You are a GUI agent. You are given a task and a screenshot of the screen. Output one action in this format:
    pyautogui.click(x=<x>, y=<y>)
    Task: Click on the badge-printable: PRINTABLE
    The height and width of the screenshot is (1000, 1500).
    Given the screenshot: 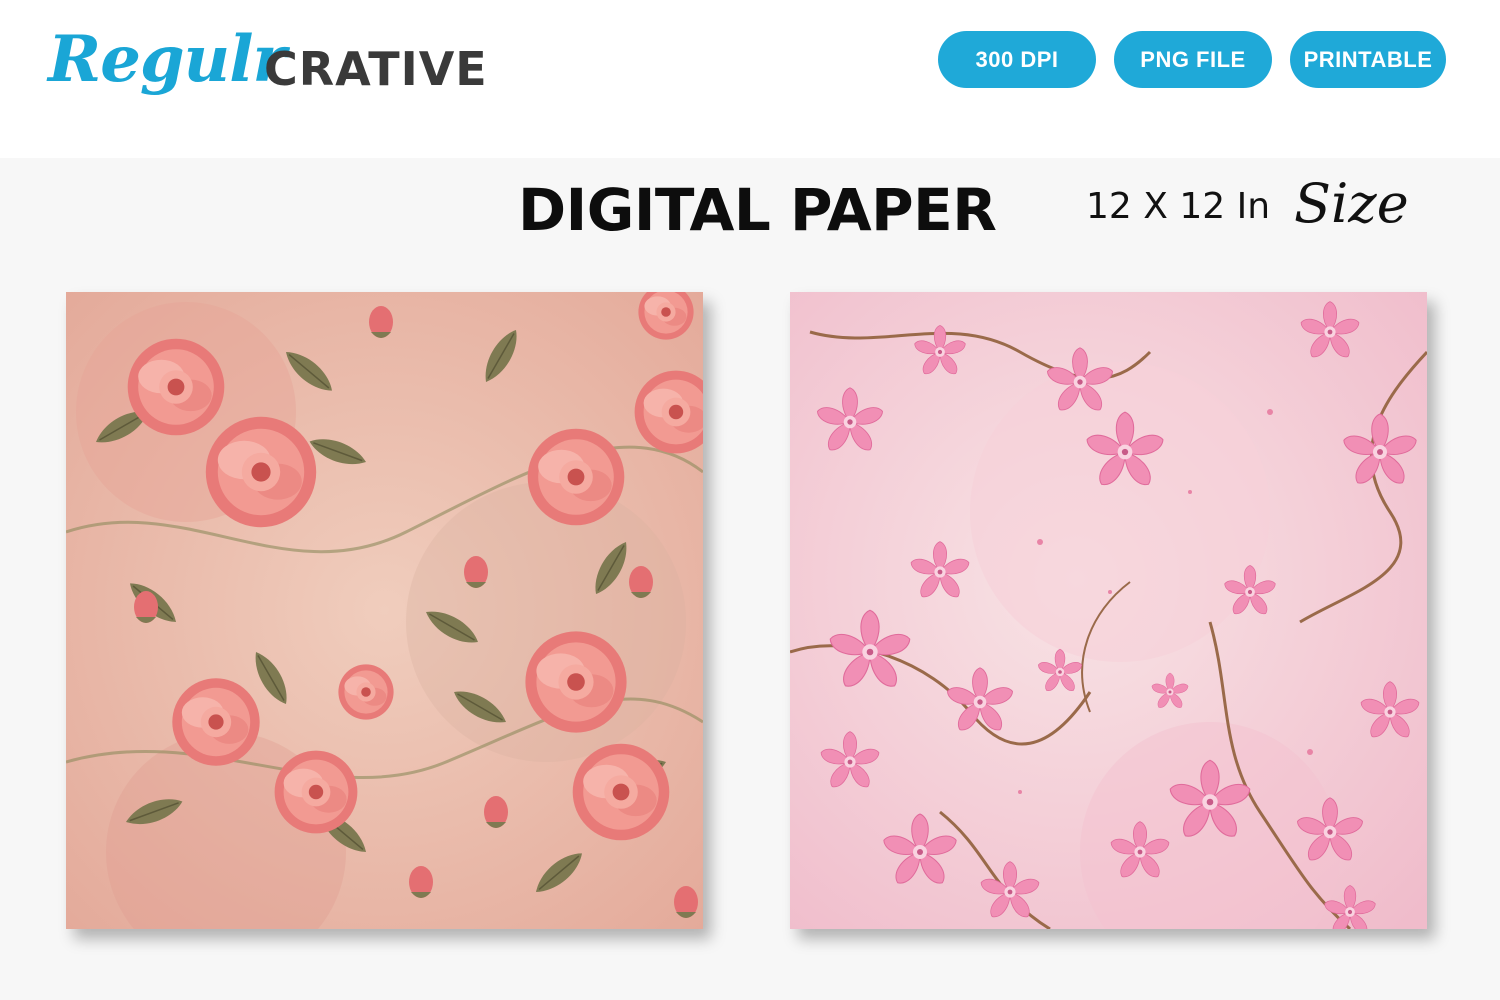 What is the action you would take?
    pyautogui.click(x=1368, y=59)
    